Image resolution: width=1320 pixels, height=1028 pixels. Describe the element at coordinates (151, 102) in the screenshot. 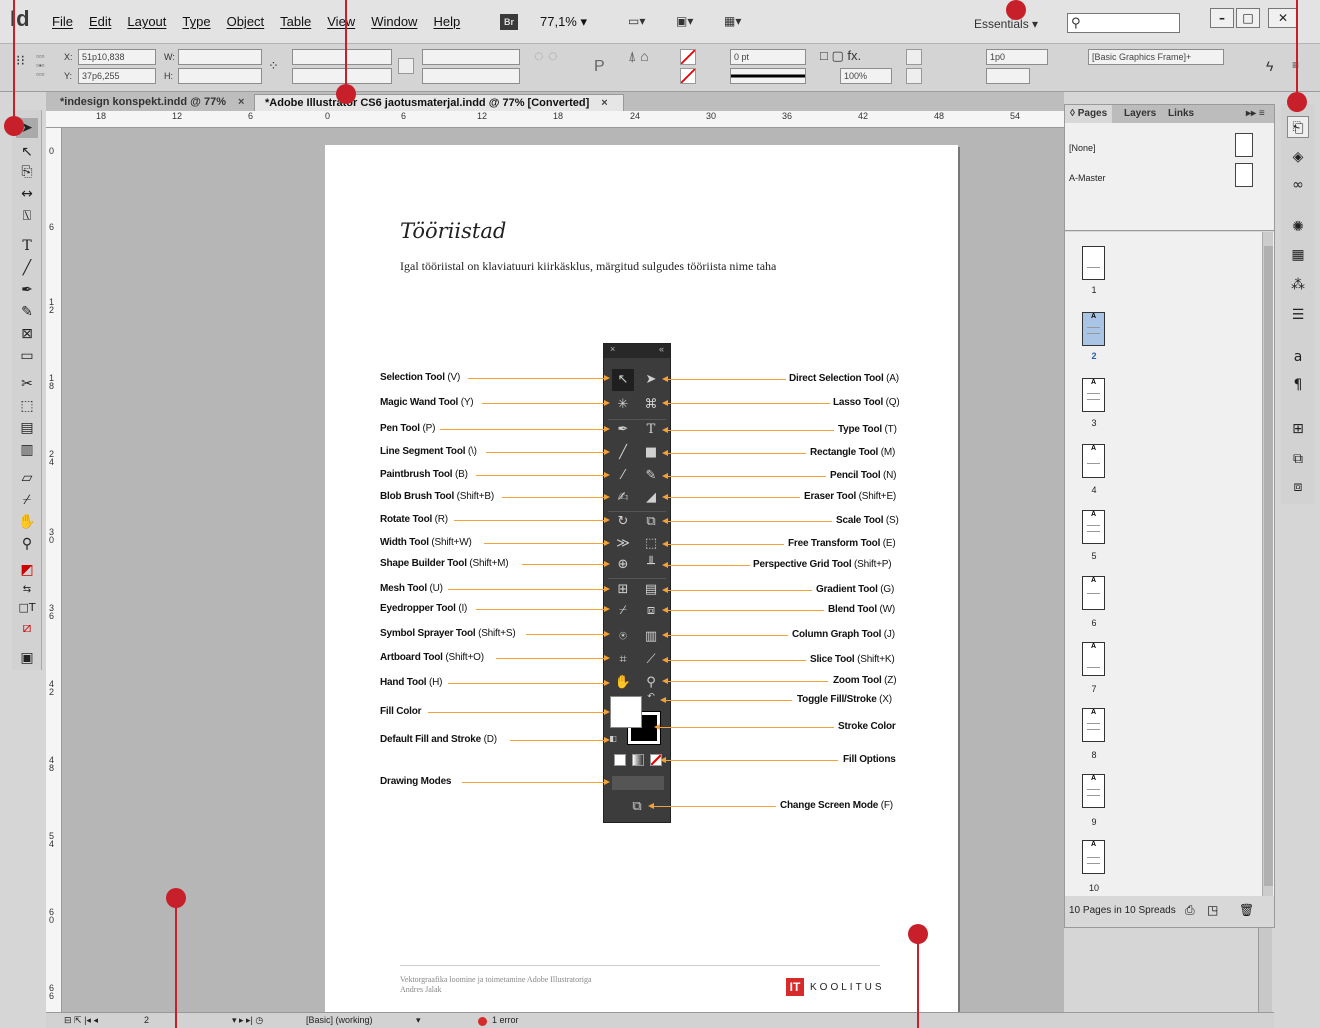

I see `tab-indesign-konspekt: *indesign konspekt.indd @ 77% ×` at that location.